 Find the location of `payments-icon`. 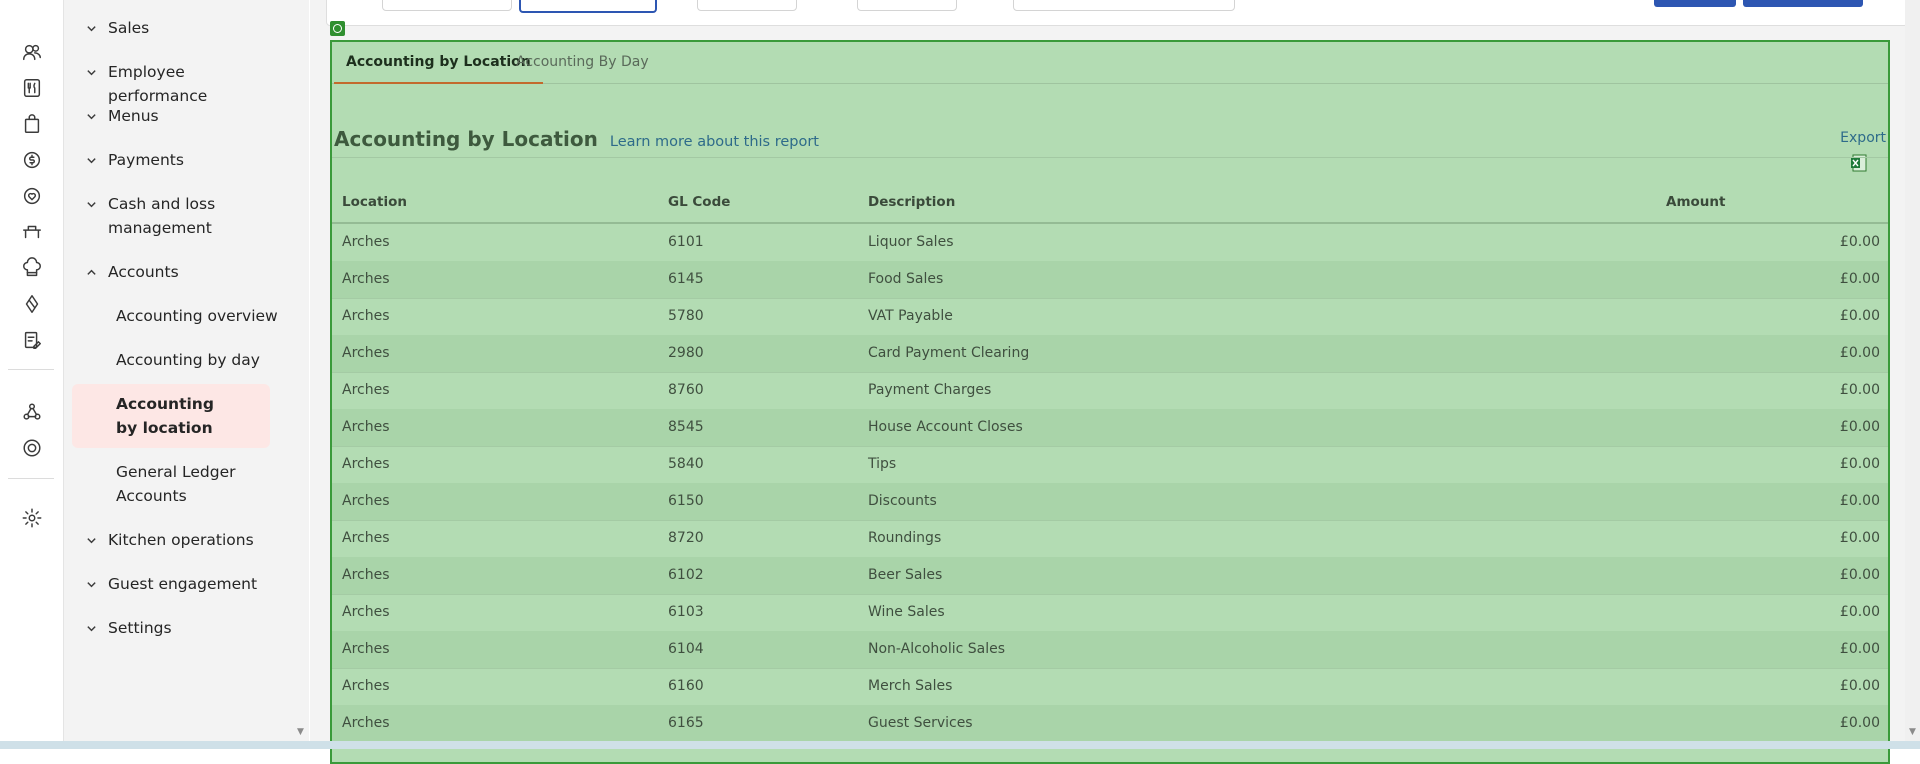

payments-icon is located at coordinates (32, 160).